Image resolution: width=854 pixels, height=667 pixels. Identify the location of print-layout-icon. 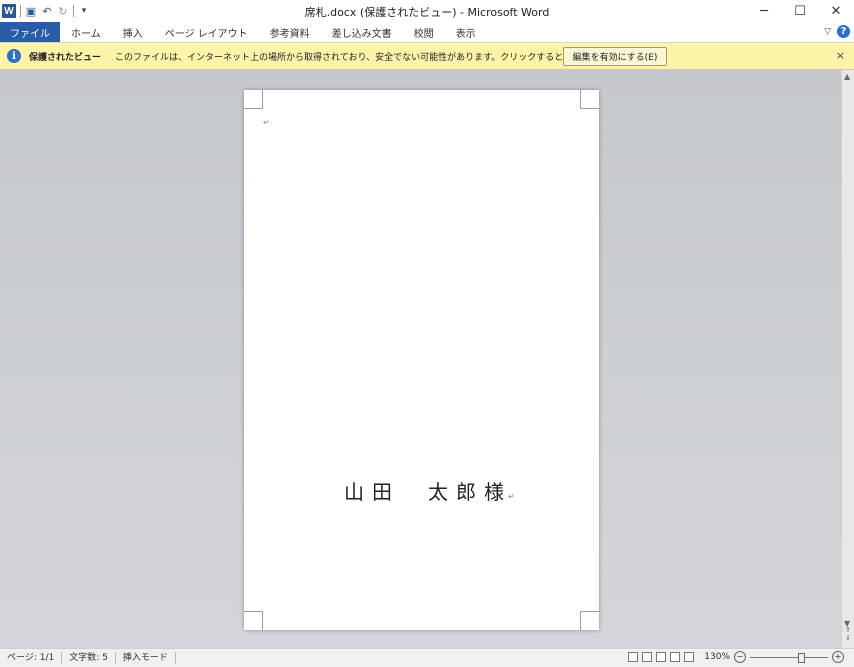
(633, 657).